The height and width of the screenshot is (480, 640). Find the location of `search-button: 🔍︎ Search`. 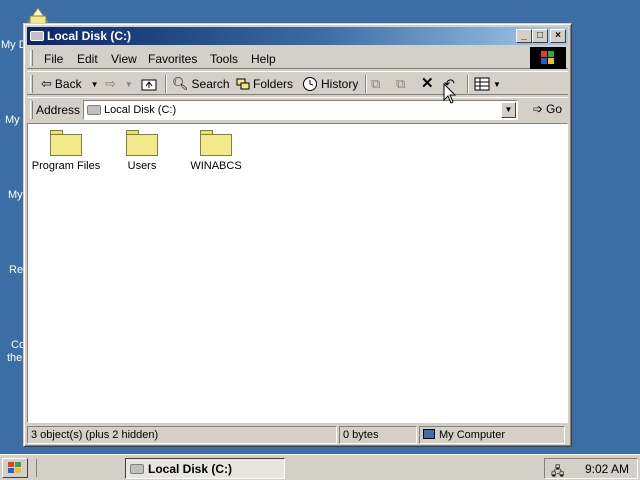

search-button: 🔍︎ Search is located at coordinates (201, 84).